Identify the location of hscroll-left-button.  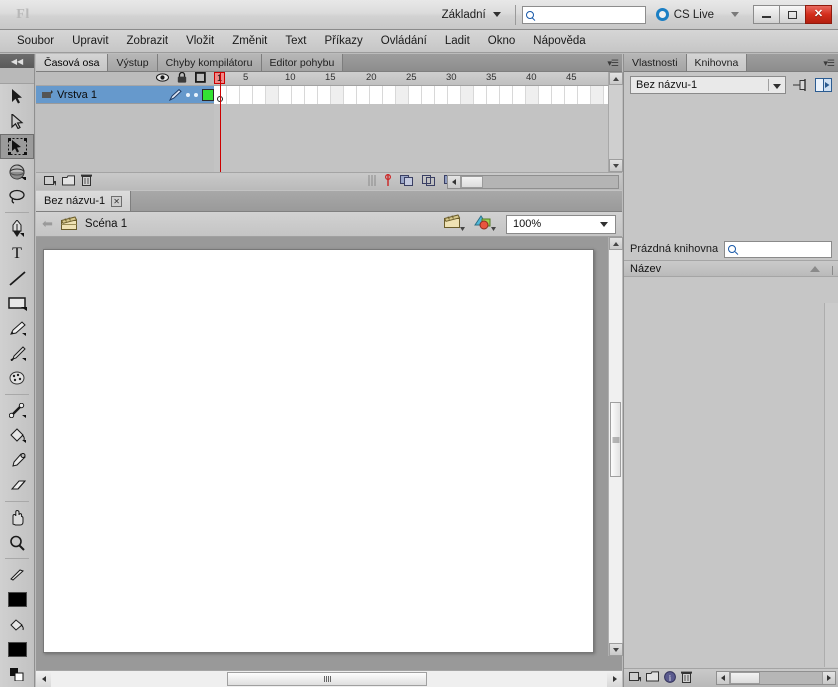
(43, 679).